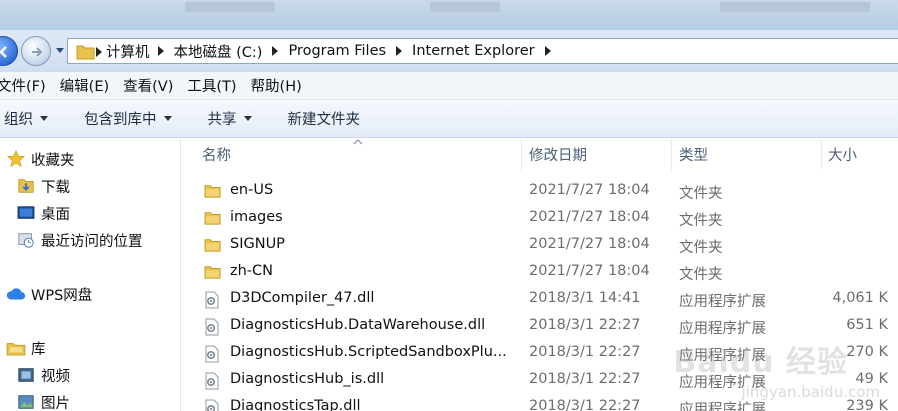 Image resolution: width=898 pixels, height=411 pixels. I want to click on forward-button, so click(36, 51).